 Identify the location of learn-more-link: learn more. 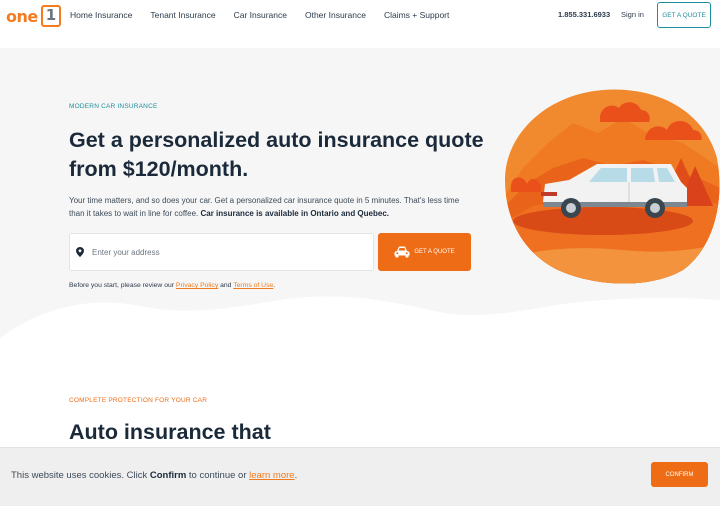
(271, 475).